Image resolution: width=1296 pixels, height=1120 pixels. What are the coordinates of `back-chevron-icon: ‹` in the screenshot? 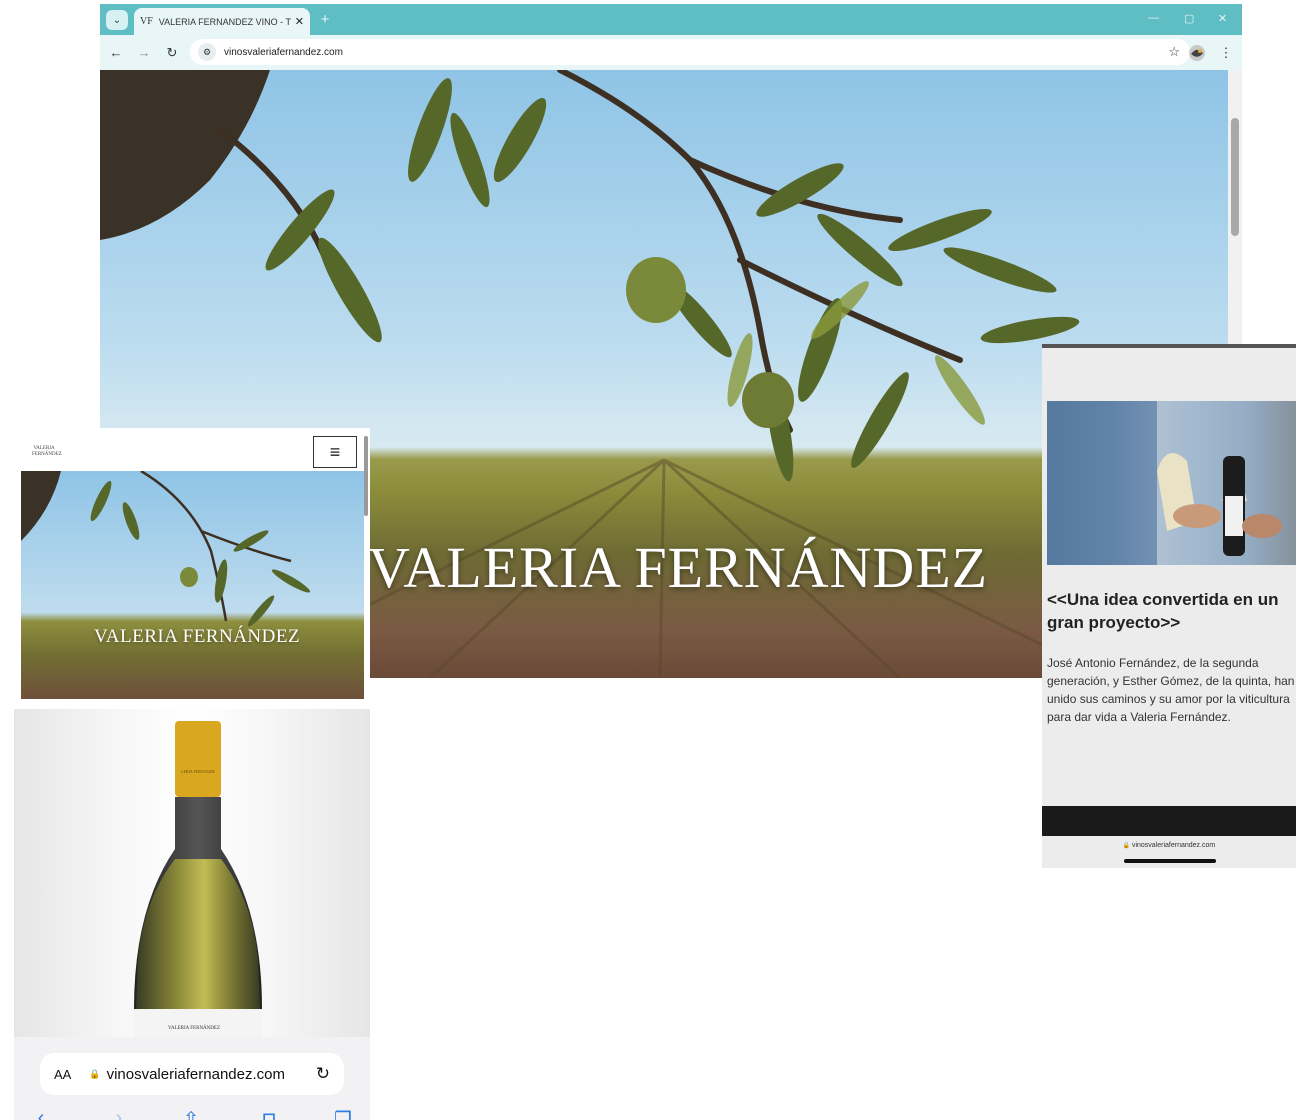 It's located at (41, 1113).